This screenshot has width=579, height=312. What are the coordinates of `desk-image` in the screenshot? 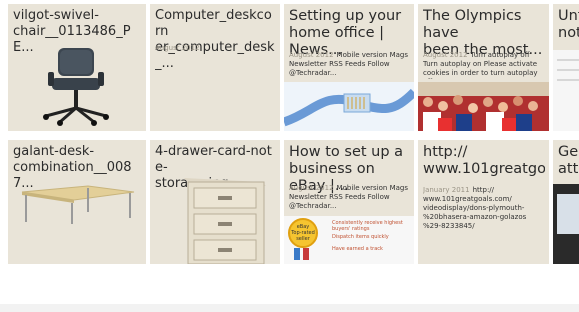 It's located at (78, 204).